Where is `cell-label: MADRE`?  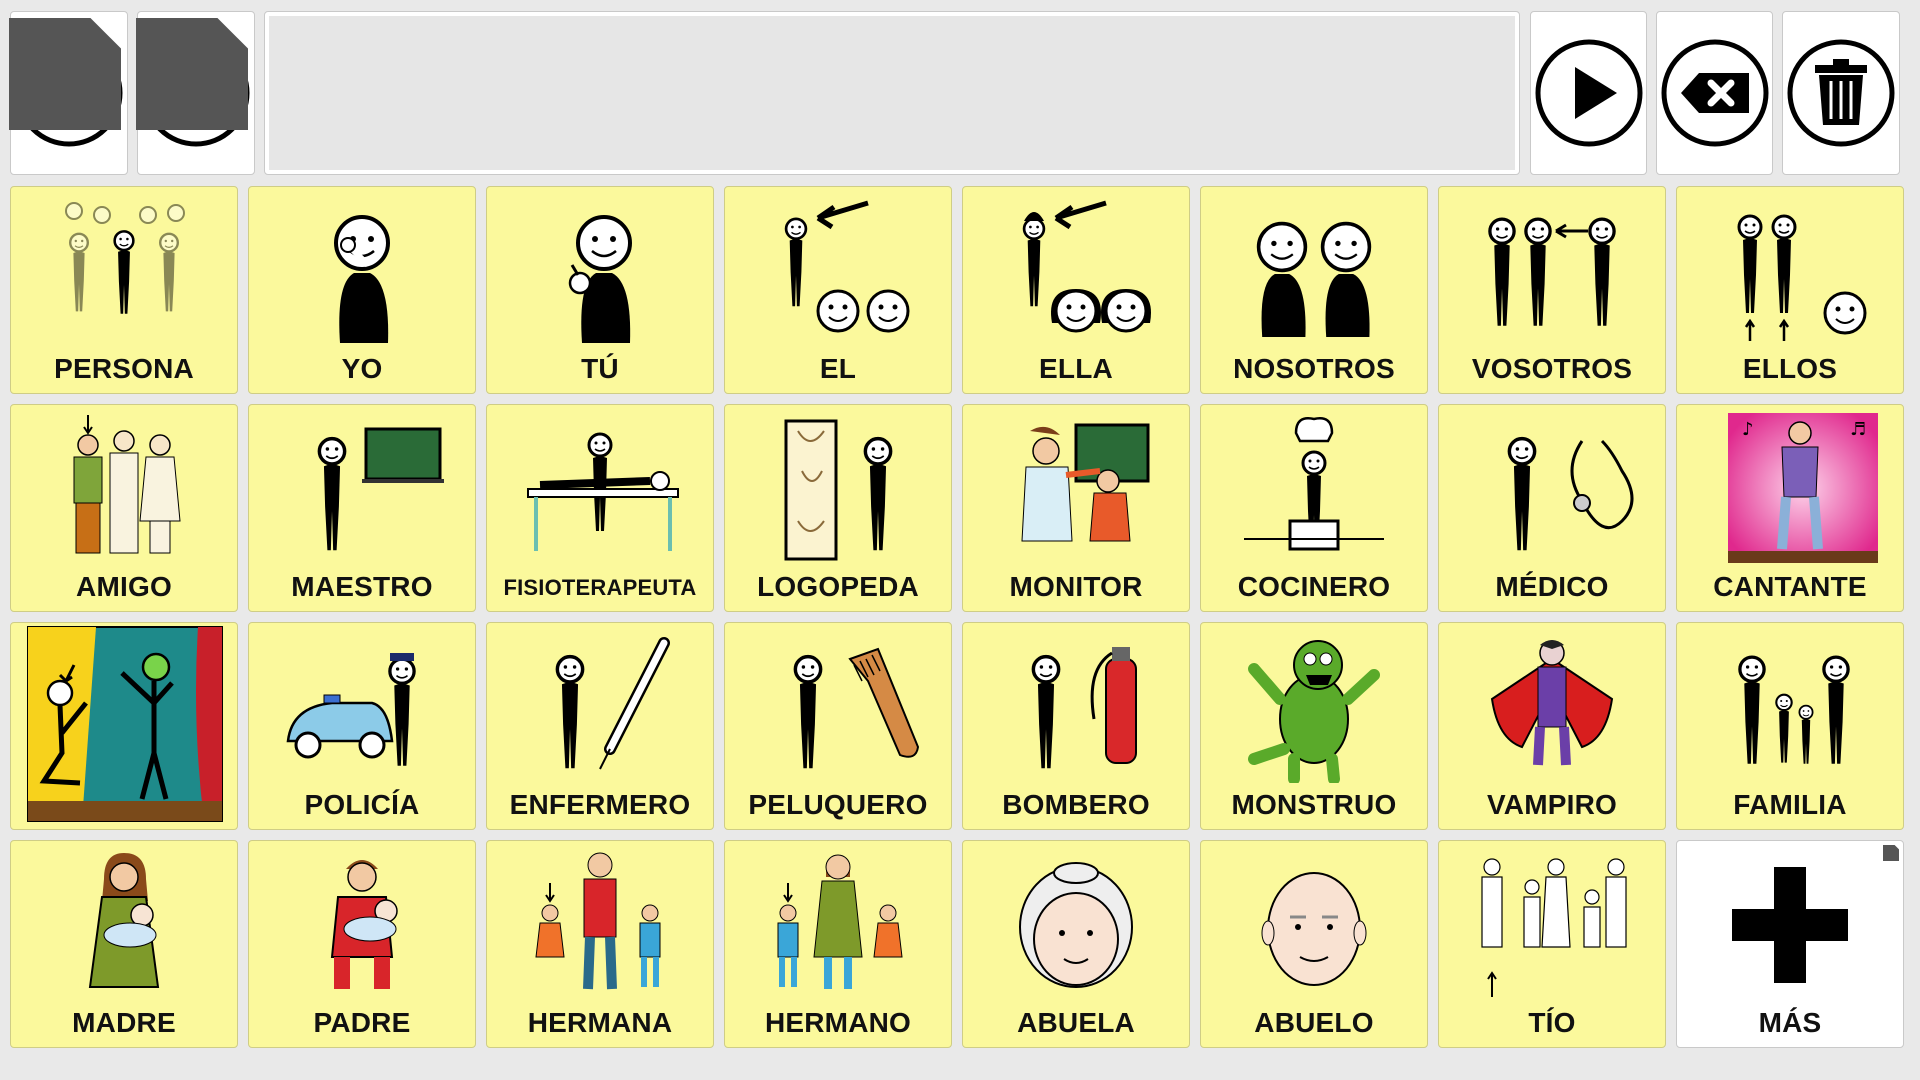 cell-label: MADRE is located at coordinates (124, 1022).